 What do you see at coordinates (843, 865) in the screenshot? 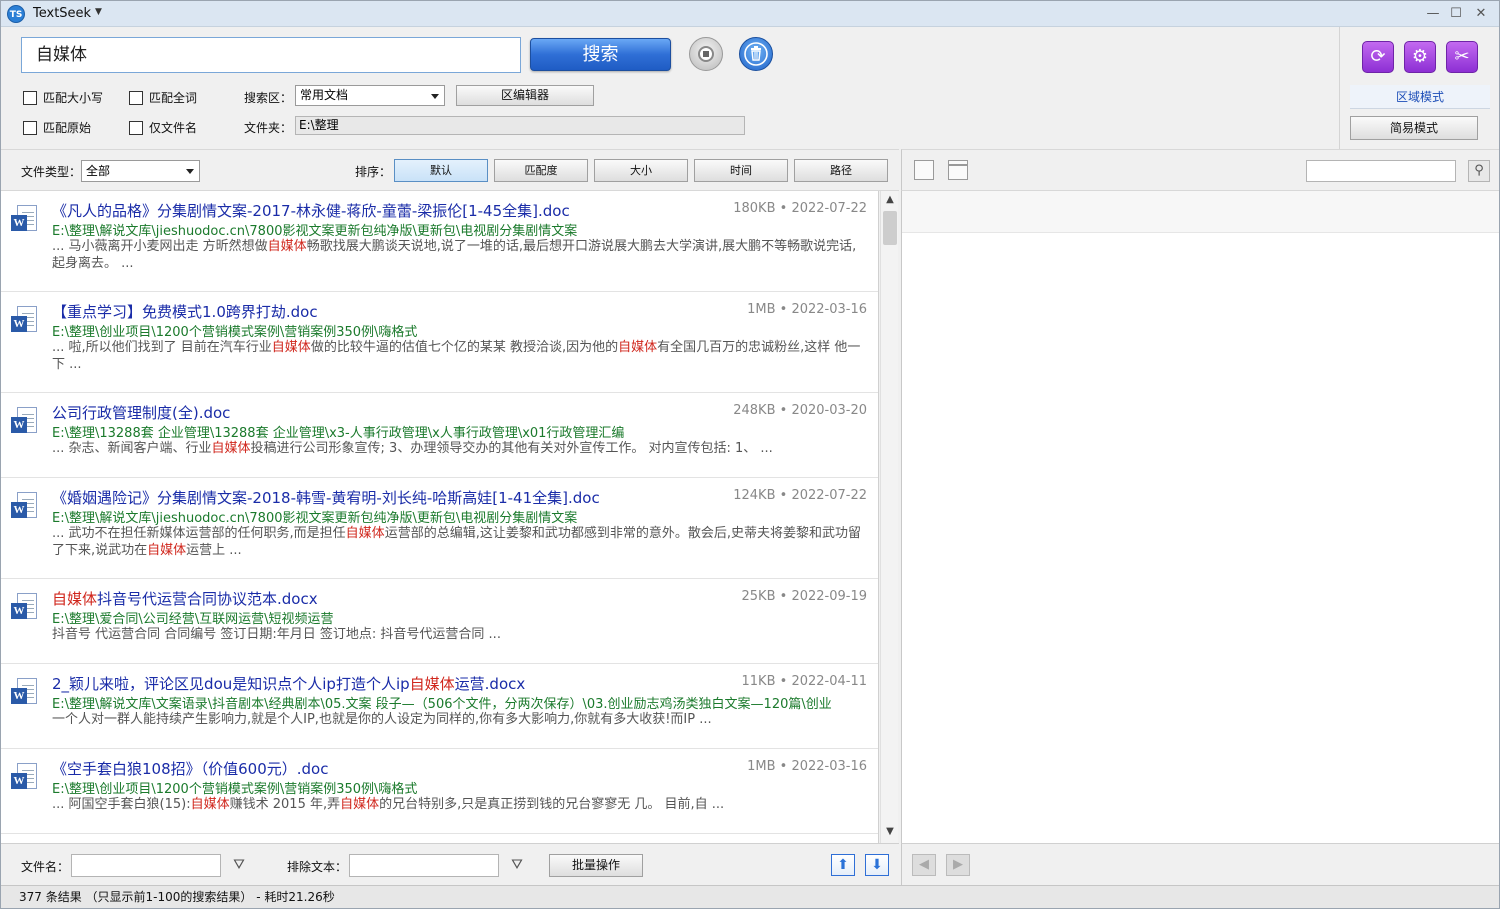
I see `move-up-arrow-icon: ⬆` at bounding box center [843, 865].